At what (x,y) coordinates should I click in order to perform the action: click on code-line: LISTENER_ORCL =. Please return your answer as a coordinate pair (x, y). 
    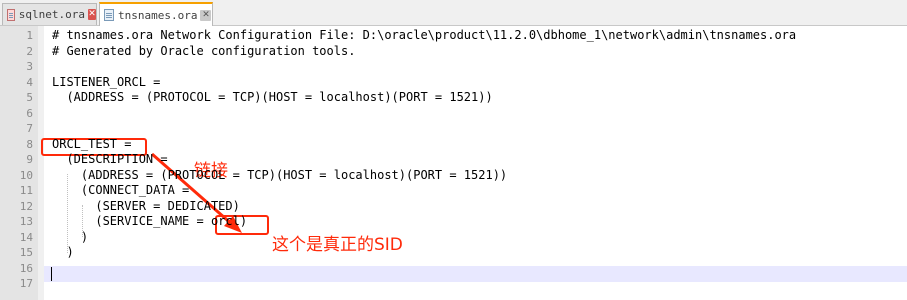
    Looking at the image, I should click on (106, 81).